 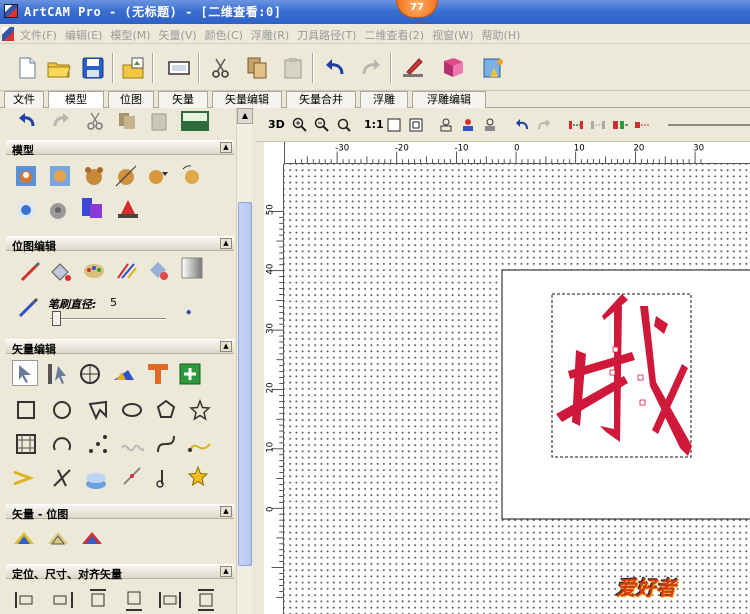 I want to click on bitmap-layer-icon, so click(x=490, y=125).